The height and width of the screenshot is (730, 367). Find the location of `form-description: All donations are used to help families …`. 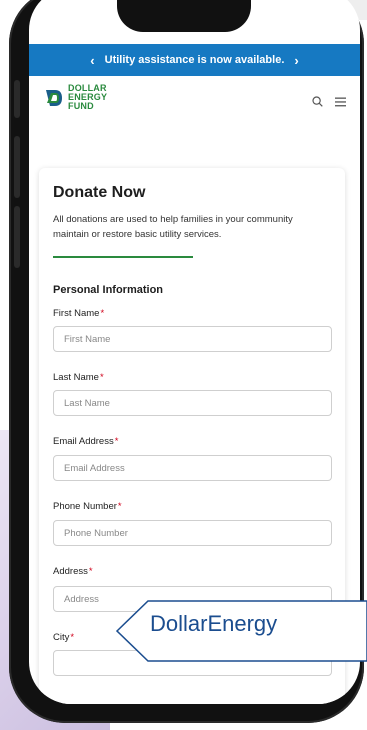

form-description: All donations are used to help families … is located at coordinates (173, 227).